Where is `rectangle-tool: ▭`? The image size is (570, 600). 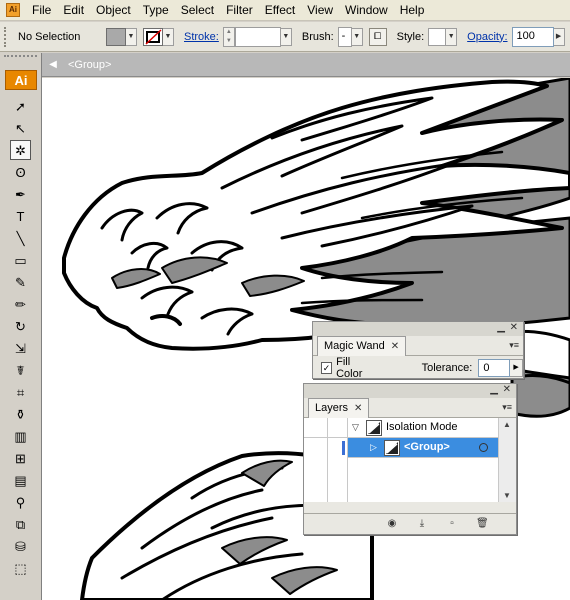
rectangle-tool: ▭ is located at coordinates (20, 260).